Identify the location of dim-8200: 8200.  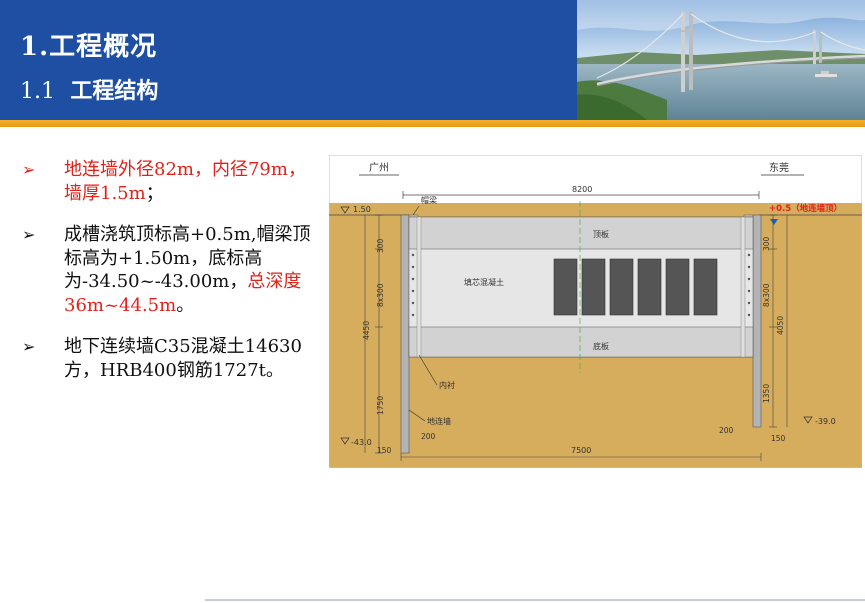
(582, 189).